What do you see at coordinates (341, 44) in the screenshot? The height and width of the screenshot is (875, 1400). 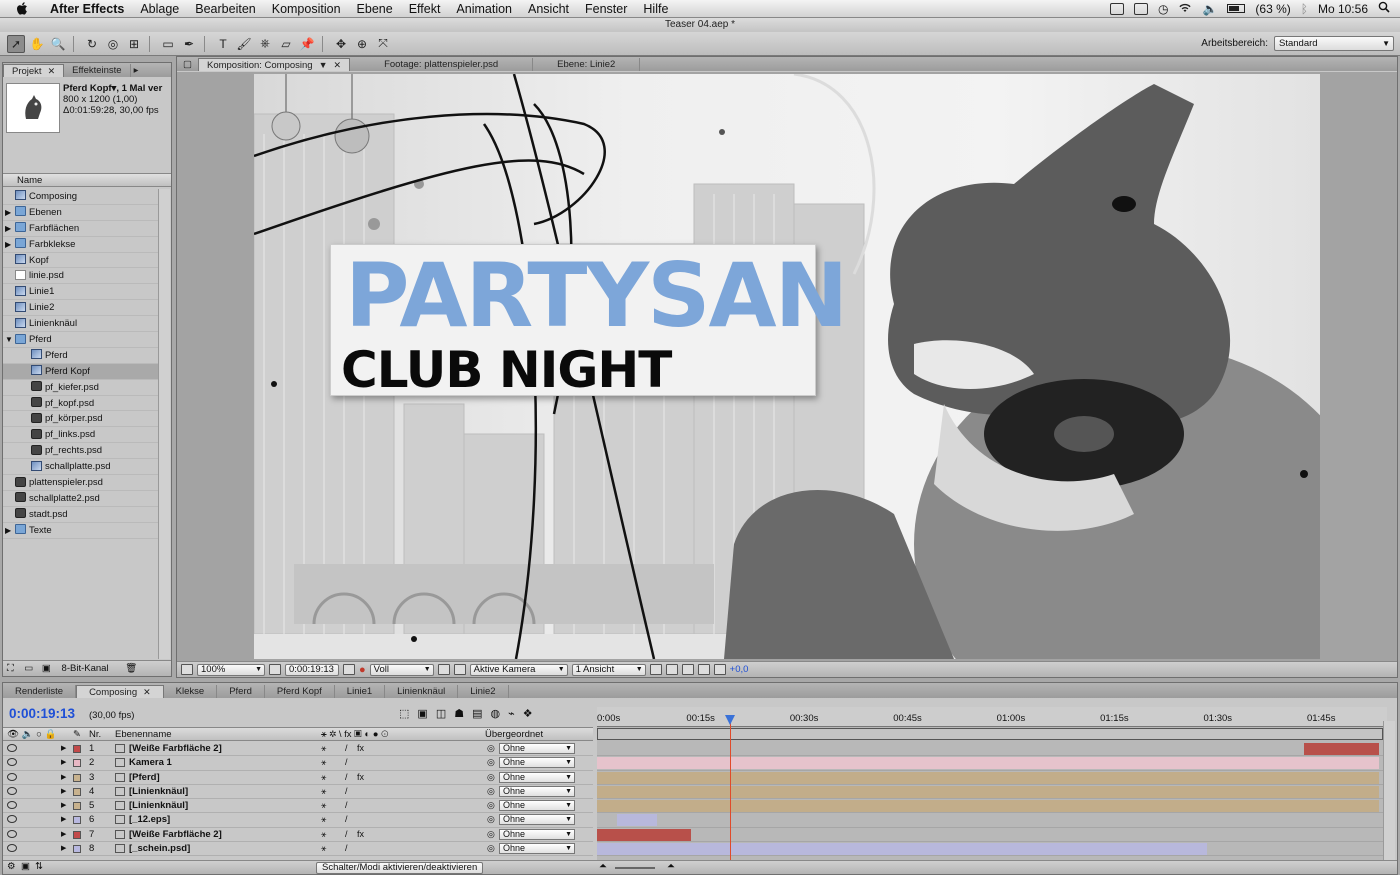 I see `local-axis-icon: ✥` at bounding box center [341, 44].